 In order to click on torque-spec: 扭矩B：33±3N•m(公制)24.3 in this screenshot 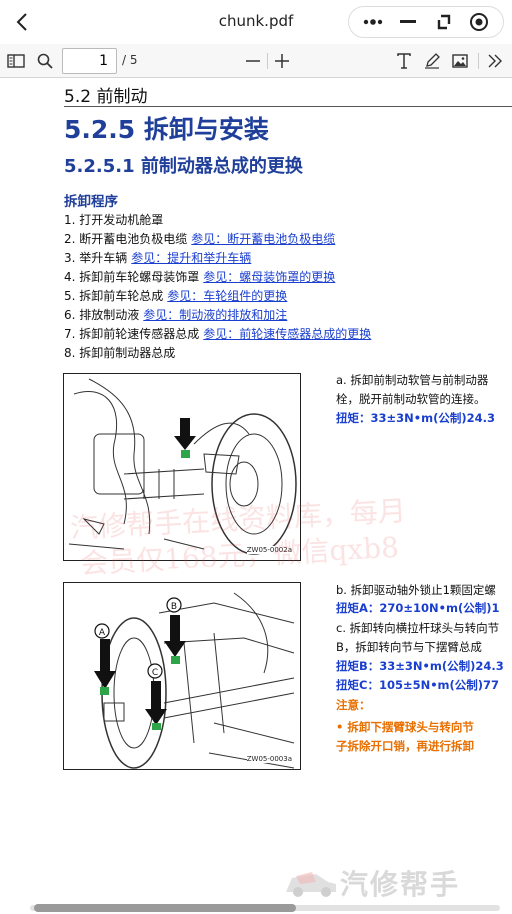, I will do `click(420, 666)`.